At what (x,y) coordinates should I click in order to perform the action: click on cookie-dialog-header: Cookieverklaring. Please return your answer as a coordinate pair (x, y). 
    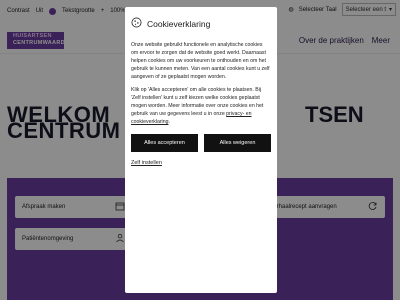
    Looking at the image, I should click on (201, 24).